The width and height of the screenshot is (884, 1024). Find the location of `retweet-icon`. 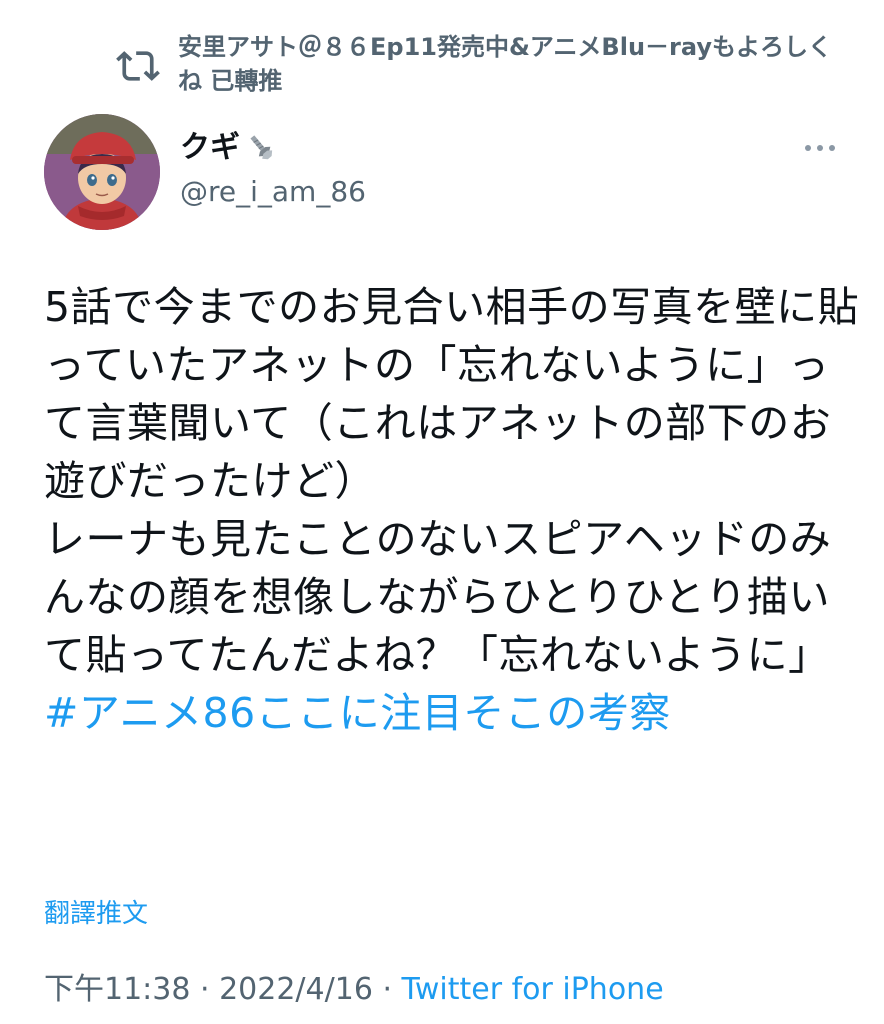

retweet-icon is located at coordinates (138, 66).